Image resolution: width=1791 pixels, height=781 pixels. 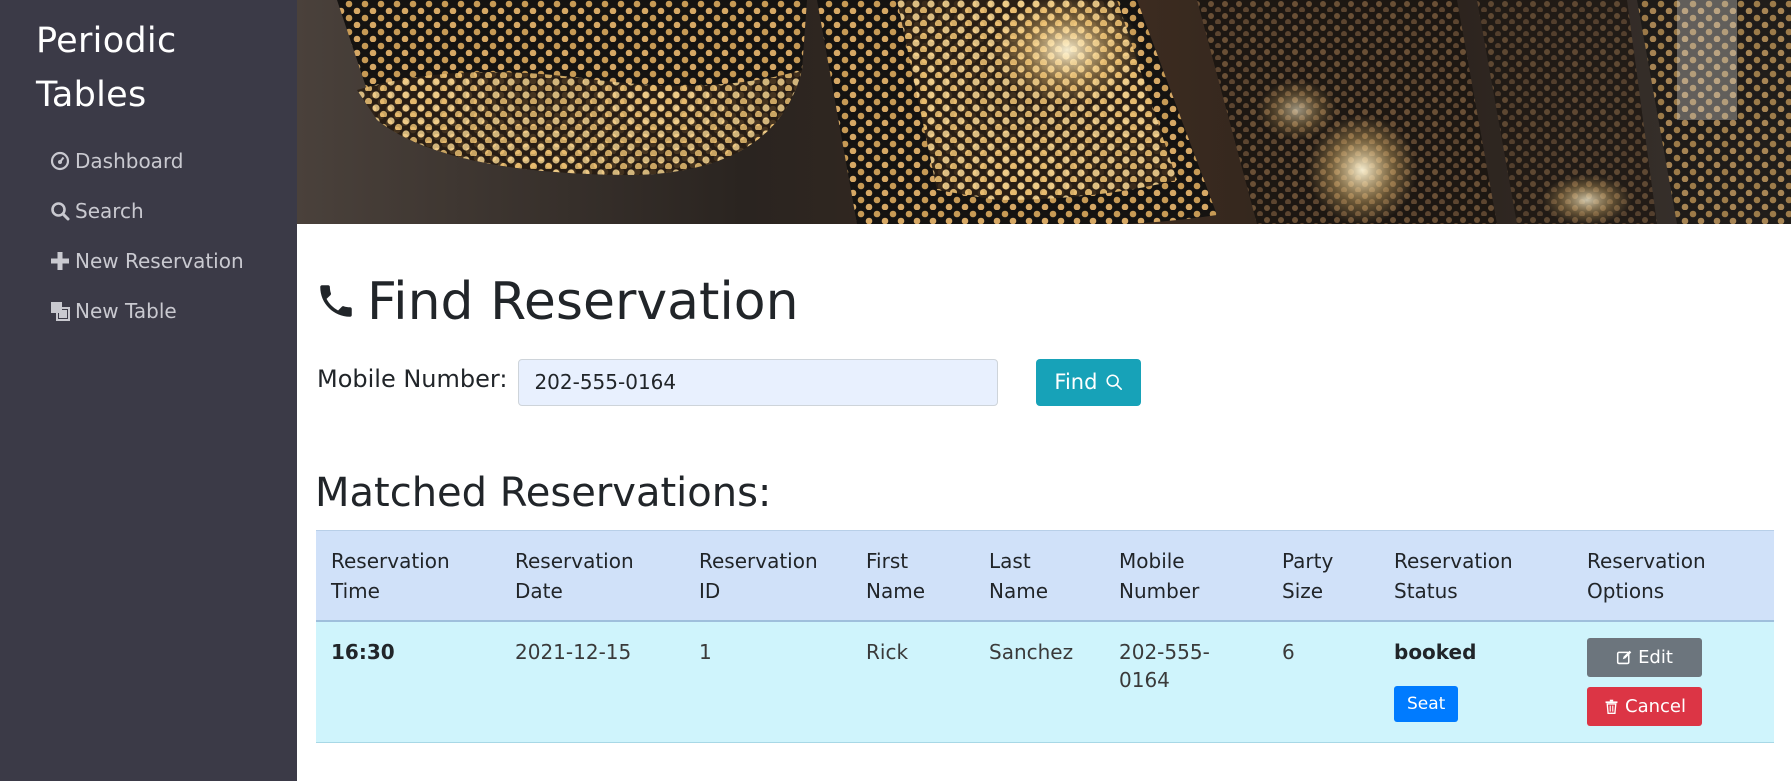 I want to click on header-line-2: Size, so click(x=1303, y=591).